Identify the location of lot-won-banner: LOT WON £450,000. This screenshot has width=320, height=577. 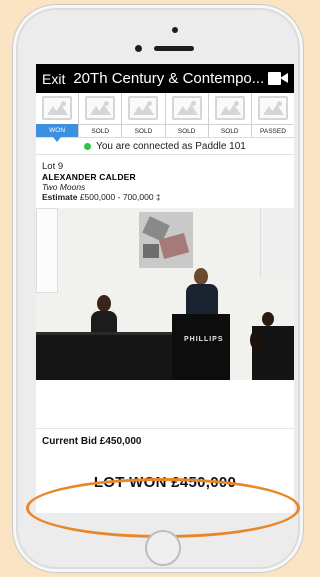
(165, 482).